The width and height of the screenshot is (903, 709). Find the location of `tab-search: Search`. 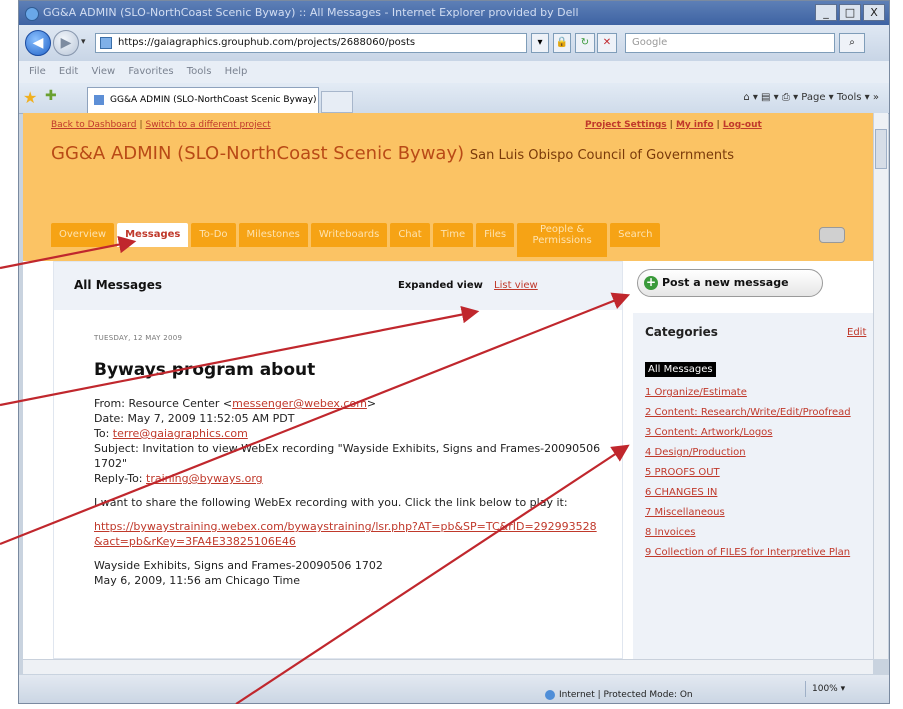

tab-search: Search is located at coordinates (635, 235).